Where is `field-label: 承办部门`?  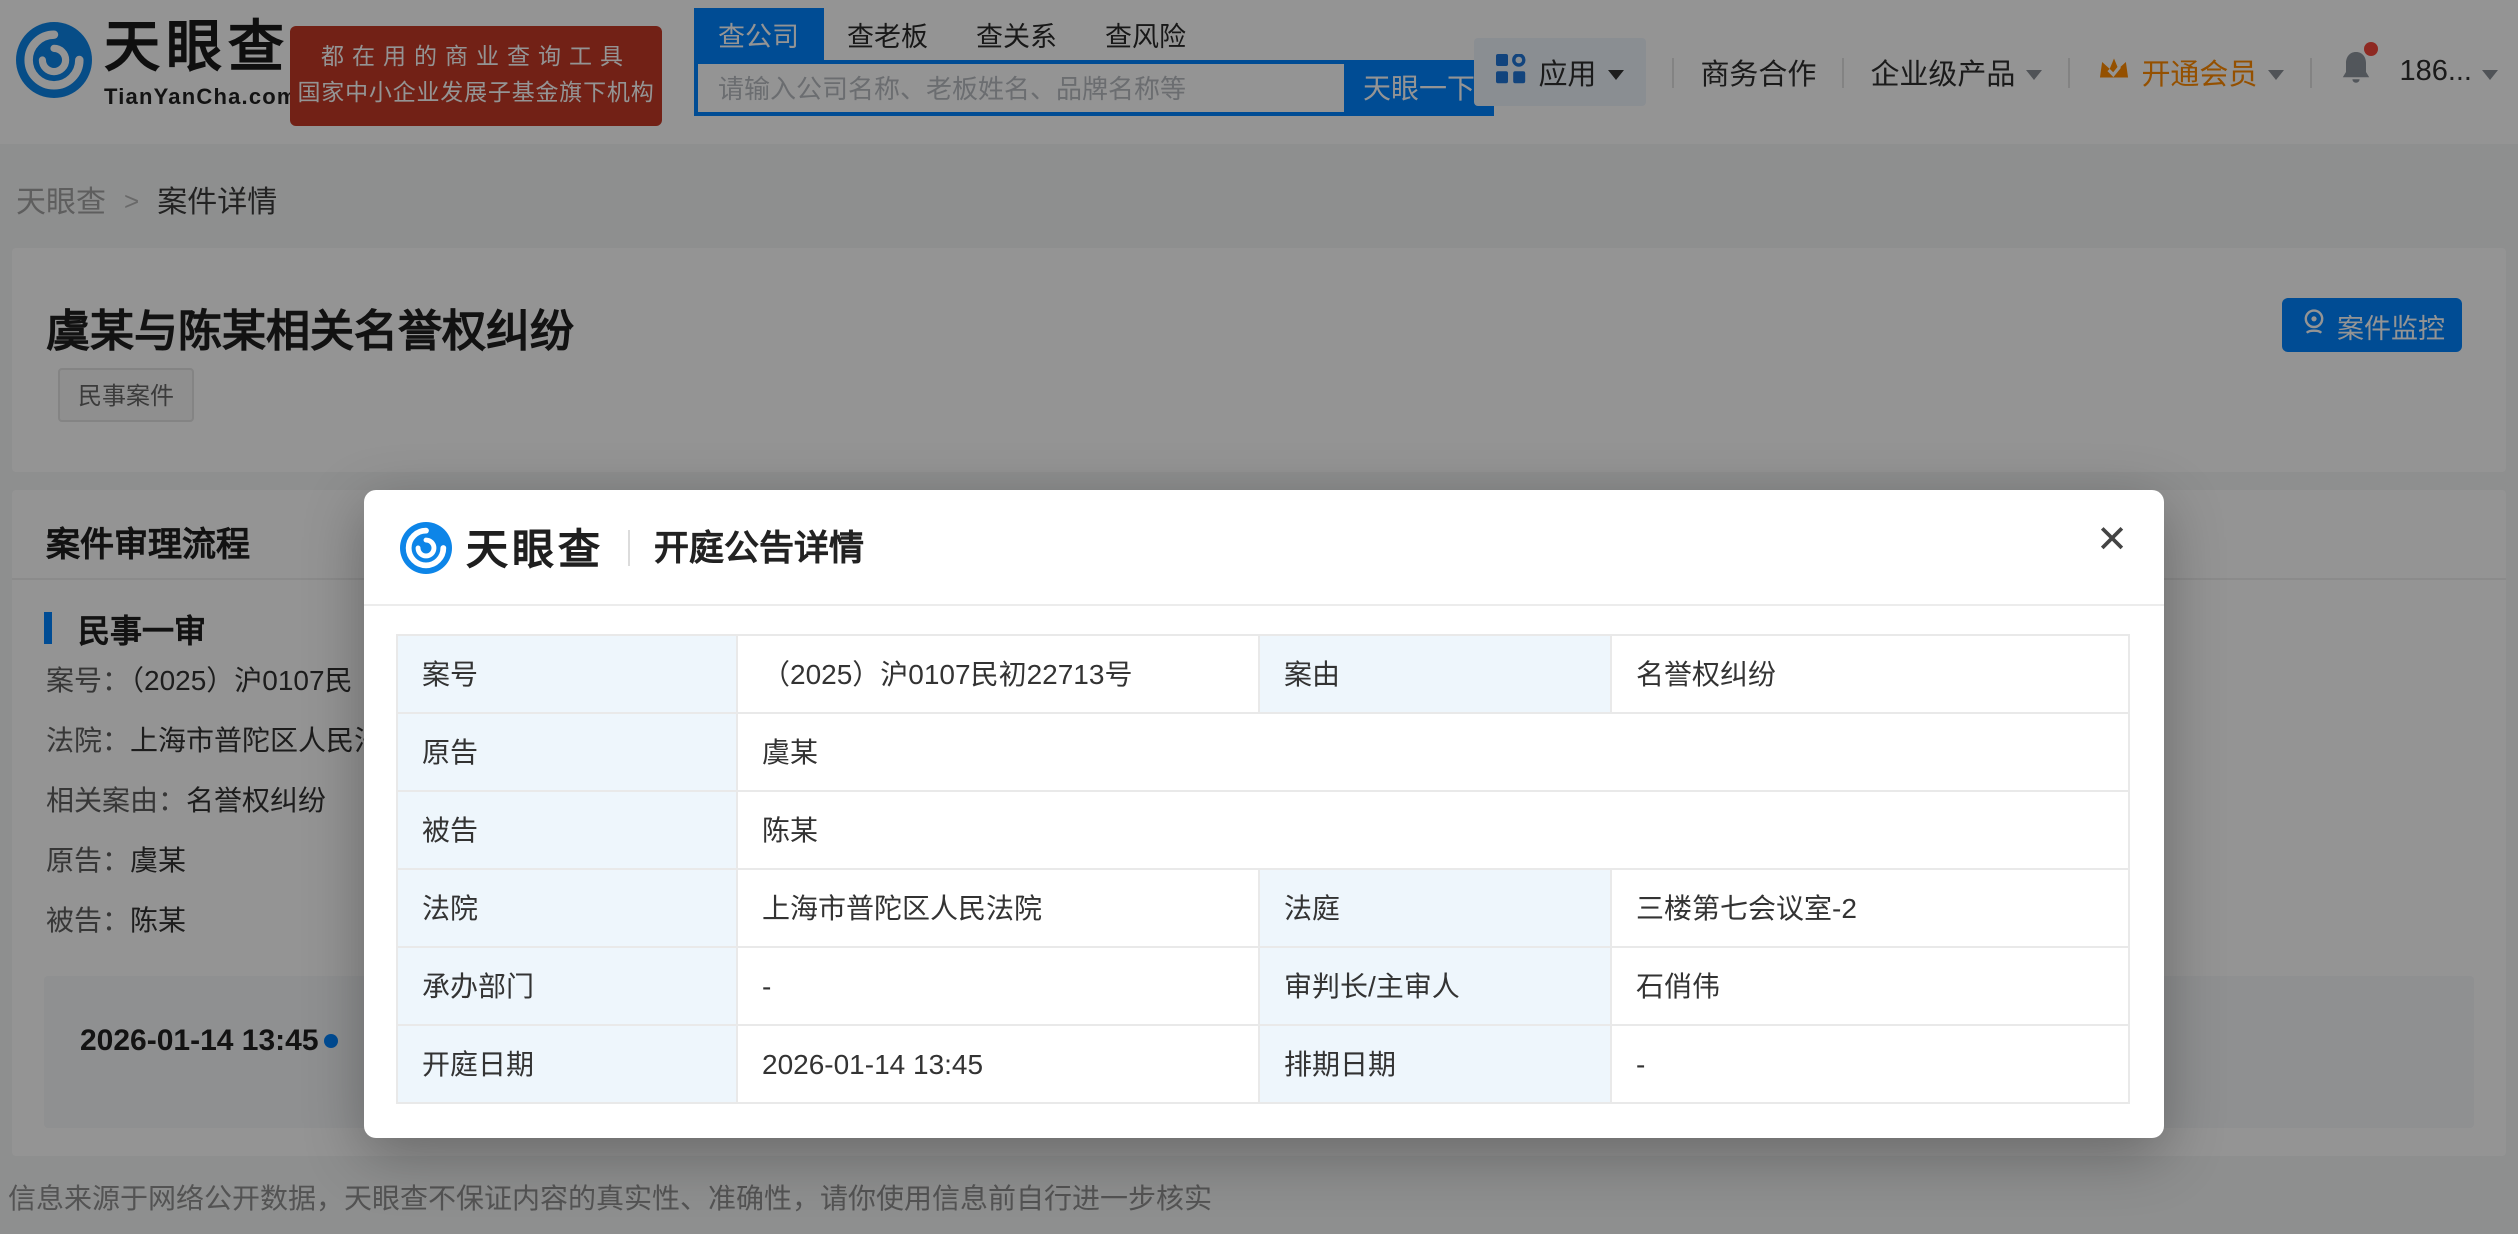
field-label: 承办部门 is located at coordinates (567, 986).